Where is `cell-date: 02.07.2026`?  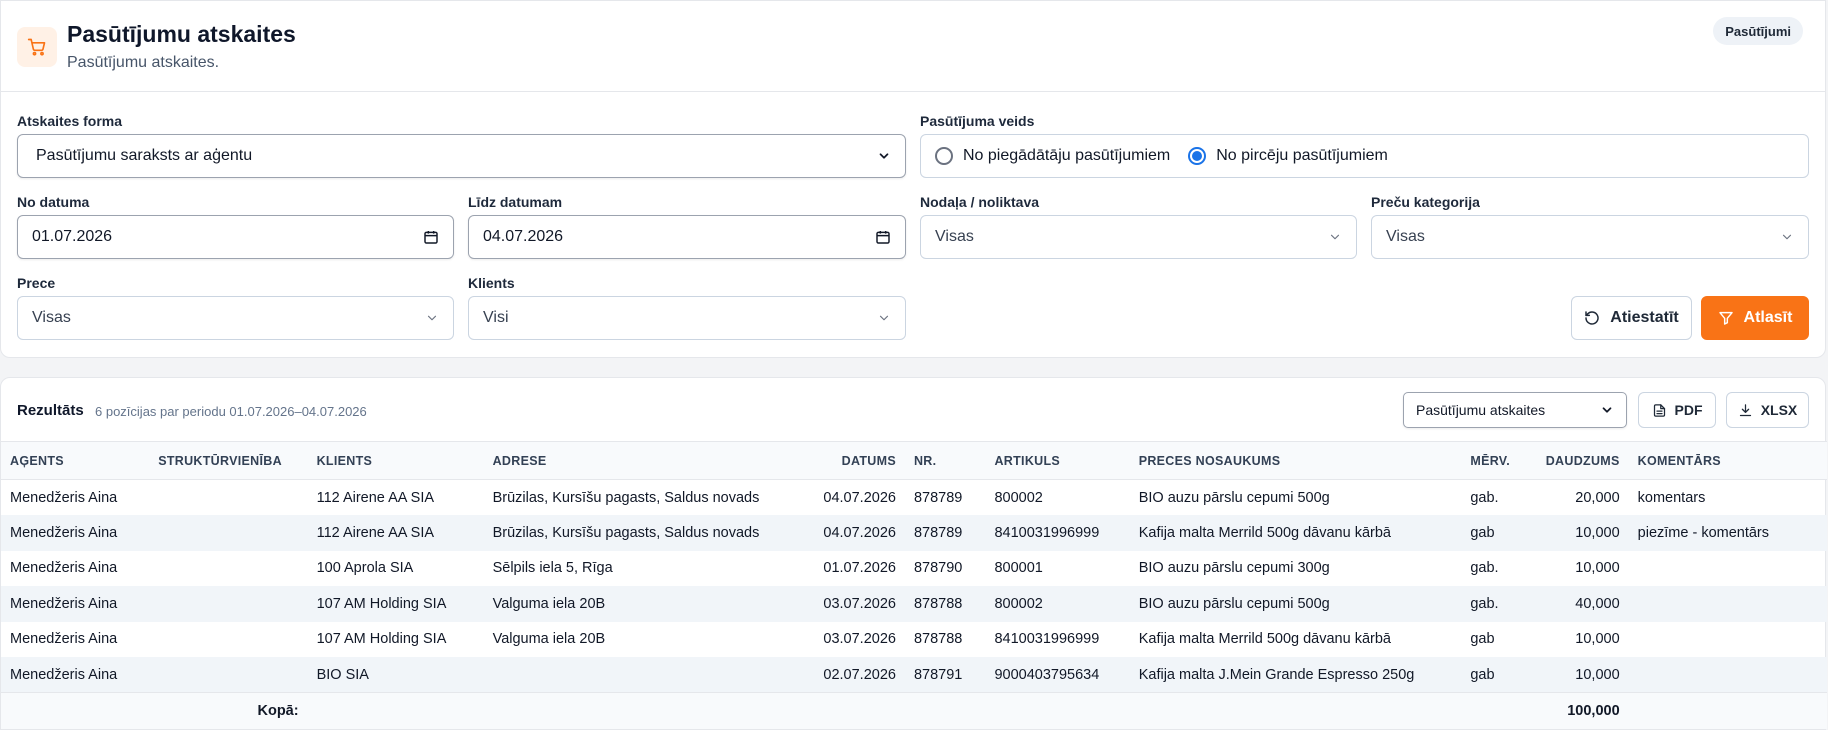 cell-date: 02.07.2026 is located at coordinates (859, 674).